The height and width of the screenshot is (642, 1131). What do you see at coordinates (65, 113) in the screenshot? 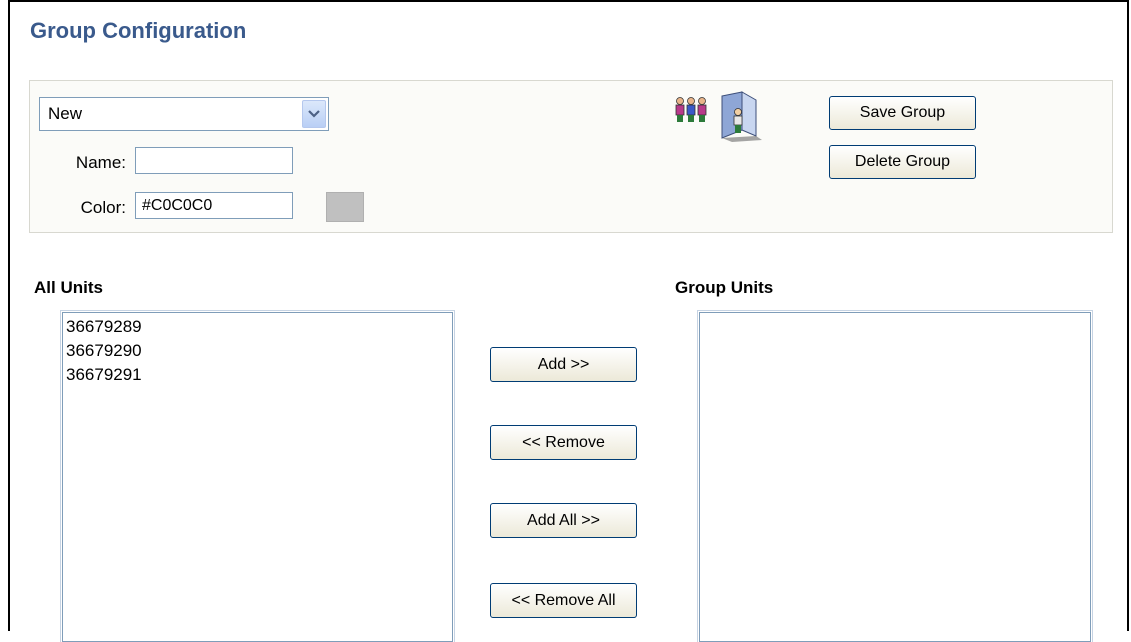
I see `group-select-value: New` at bounding box center [65, 113].